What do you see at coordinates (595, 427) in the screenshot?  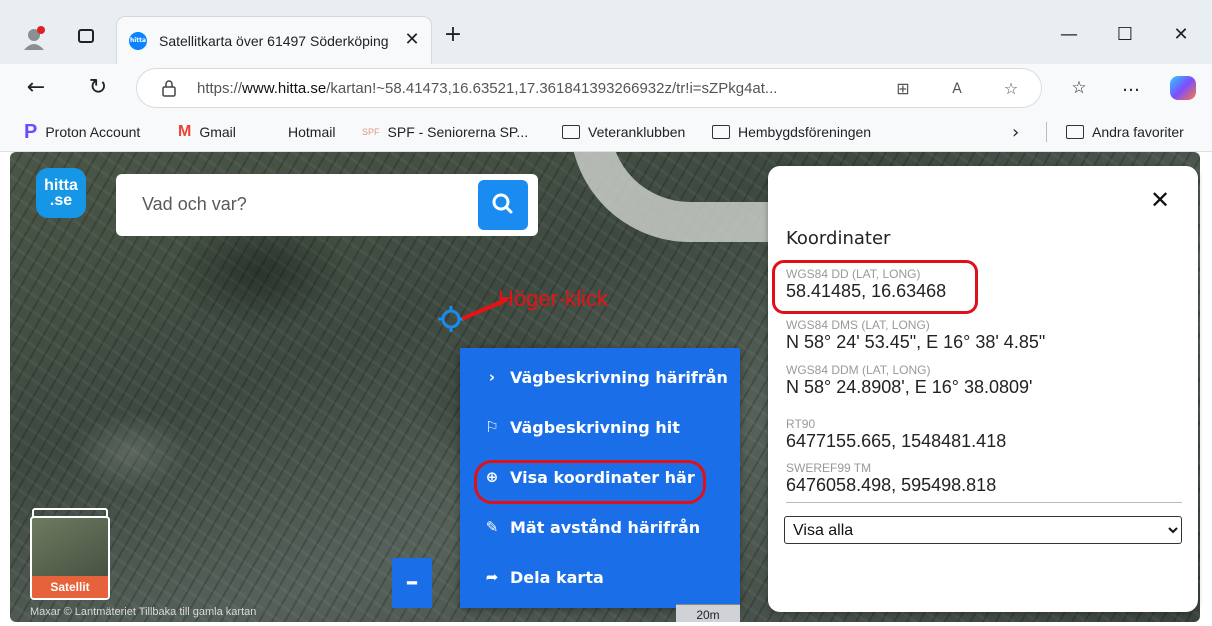 I see `menu-item-label: Vägbeskrivning hit` at bounding box center [595, 427].